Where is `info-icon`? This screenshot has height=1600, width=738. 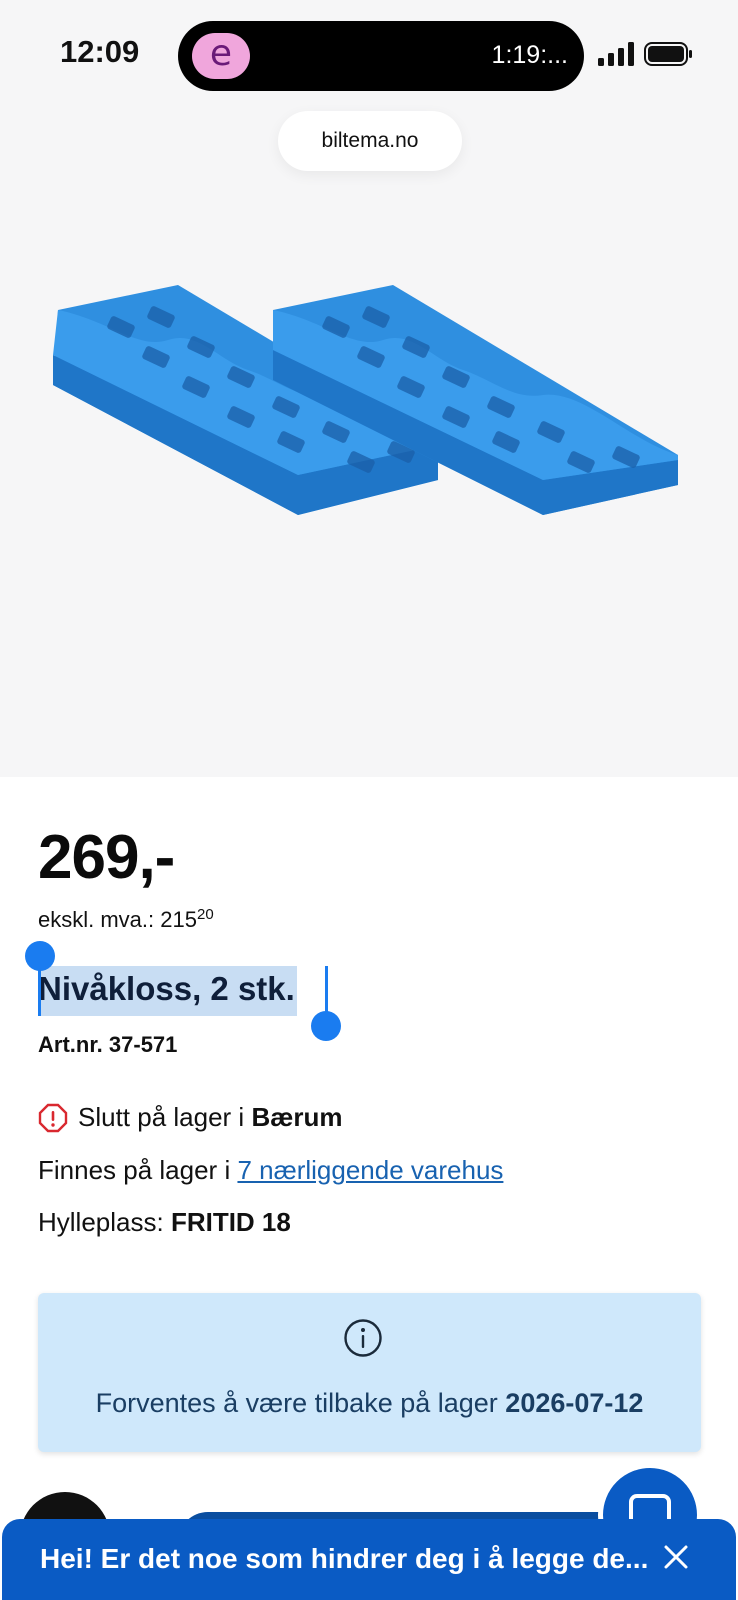 info-icon is located at coordinates (363, 1338).